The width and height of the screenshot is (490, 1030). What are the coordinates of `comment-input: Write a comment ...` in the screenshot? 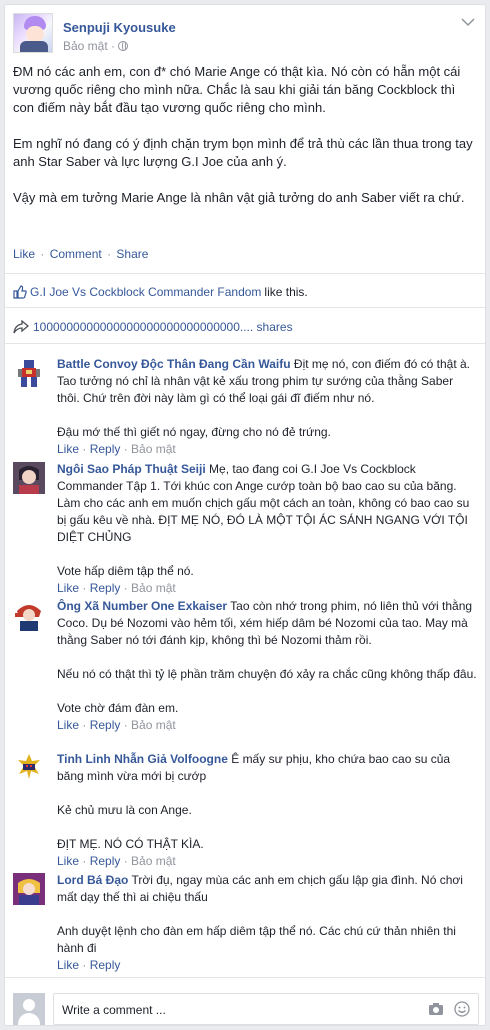 It's located at (266, 1009).